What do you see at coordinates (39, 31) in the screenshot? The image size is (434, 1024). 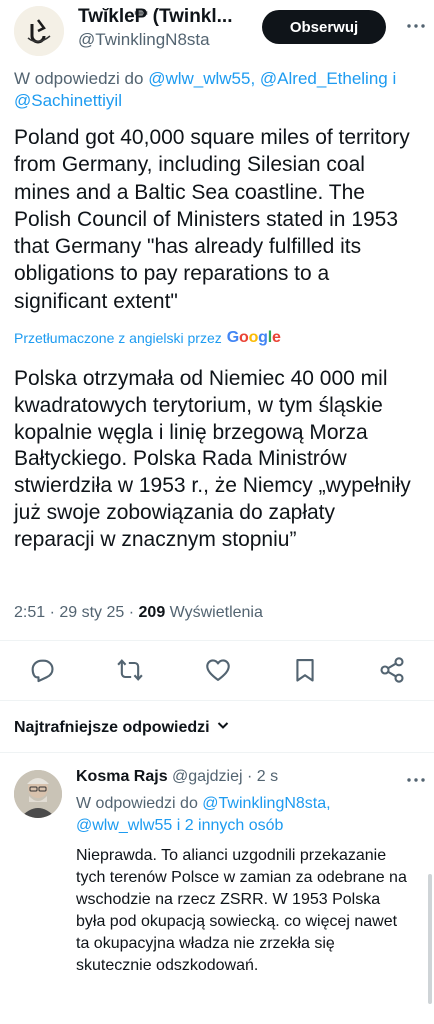 I see `author-avatar` at bounding box center [39, 31].